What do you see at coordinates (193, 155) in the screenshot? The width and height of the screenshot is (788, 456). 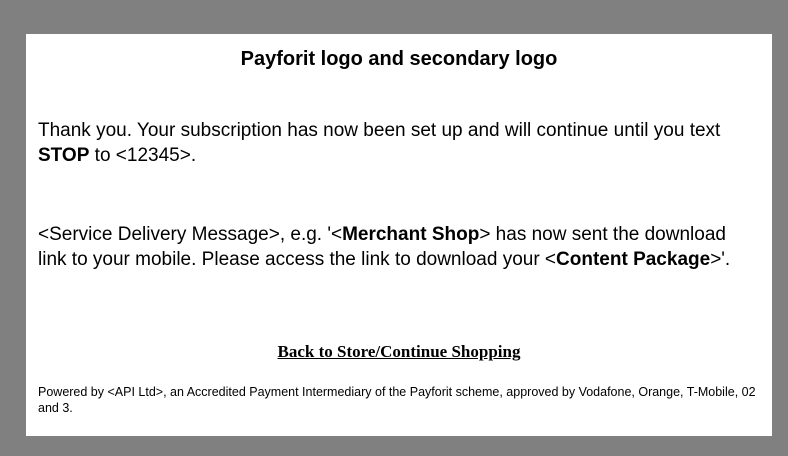 I see `confirmation-text-end: .` at bounding box center [193, 155].